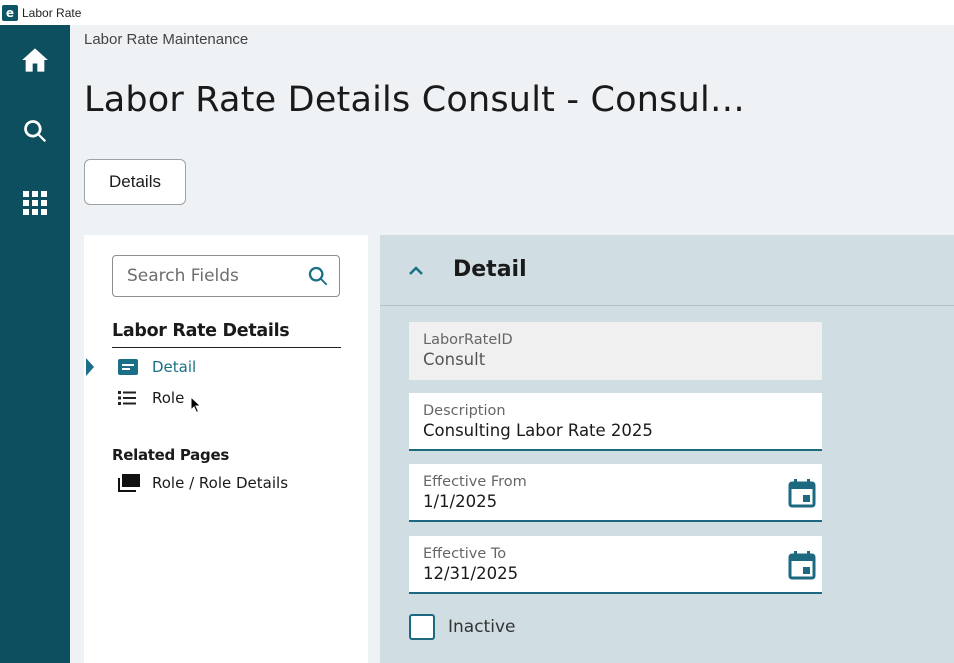 This screenshot has width=954, height=663. Describe the element at coordinates (464, 411) in the screenshot. I see `field-label: Description` at that location.